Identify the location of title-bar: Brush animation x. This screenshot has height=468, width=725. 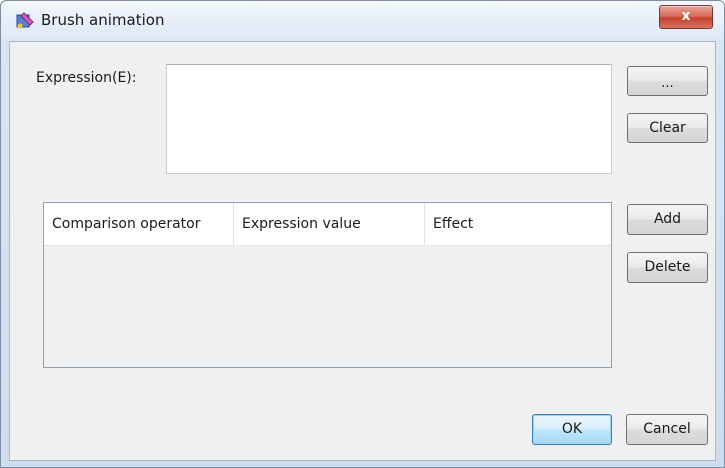
(362, 21).